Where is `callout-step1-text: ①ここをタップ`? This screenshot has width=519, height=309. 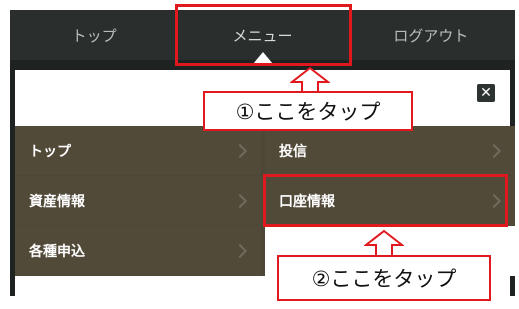 callout-step1-text: ①ここをタップ is located at coordinates (308, 112).